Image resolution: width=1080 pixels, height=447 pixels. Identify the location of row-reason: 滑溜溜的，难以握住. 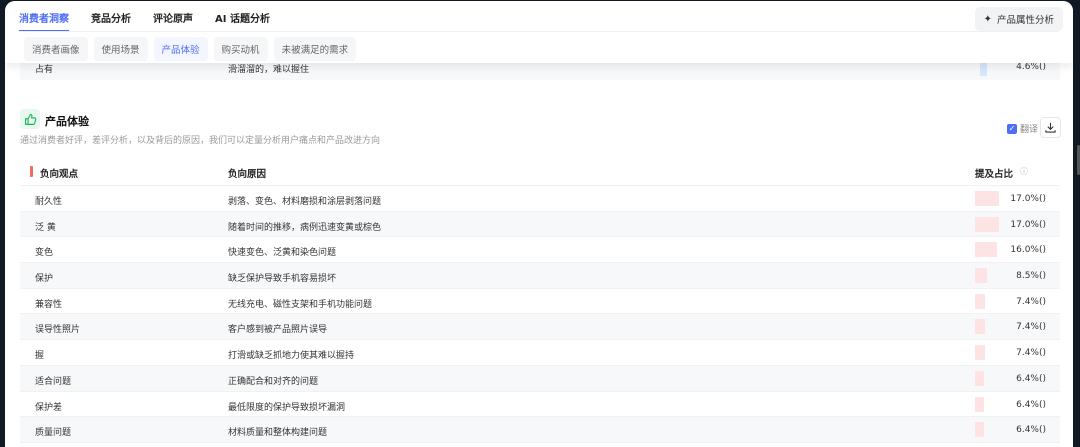
(269, 70).